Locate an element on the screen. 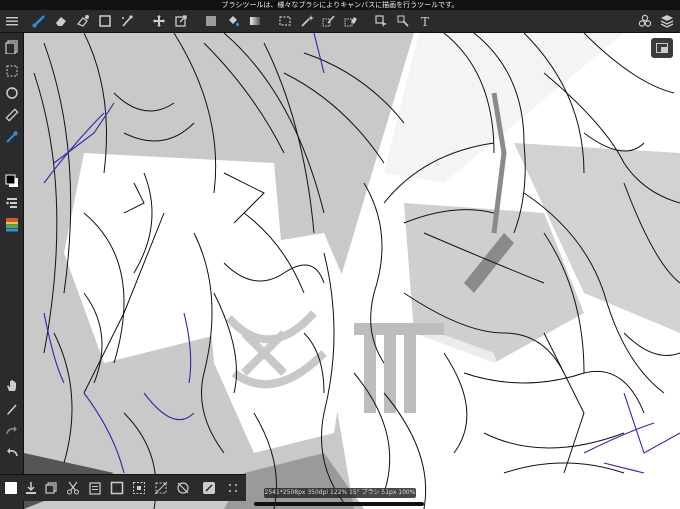  pen-mode-icon is located at coordinates (11, 408).